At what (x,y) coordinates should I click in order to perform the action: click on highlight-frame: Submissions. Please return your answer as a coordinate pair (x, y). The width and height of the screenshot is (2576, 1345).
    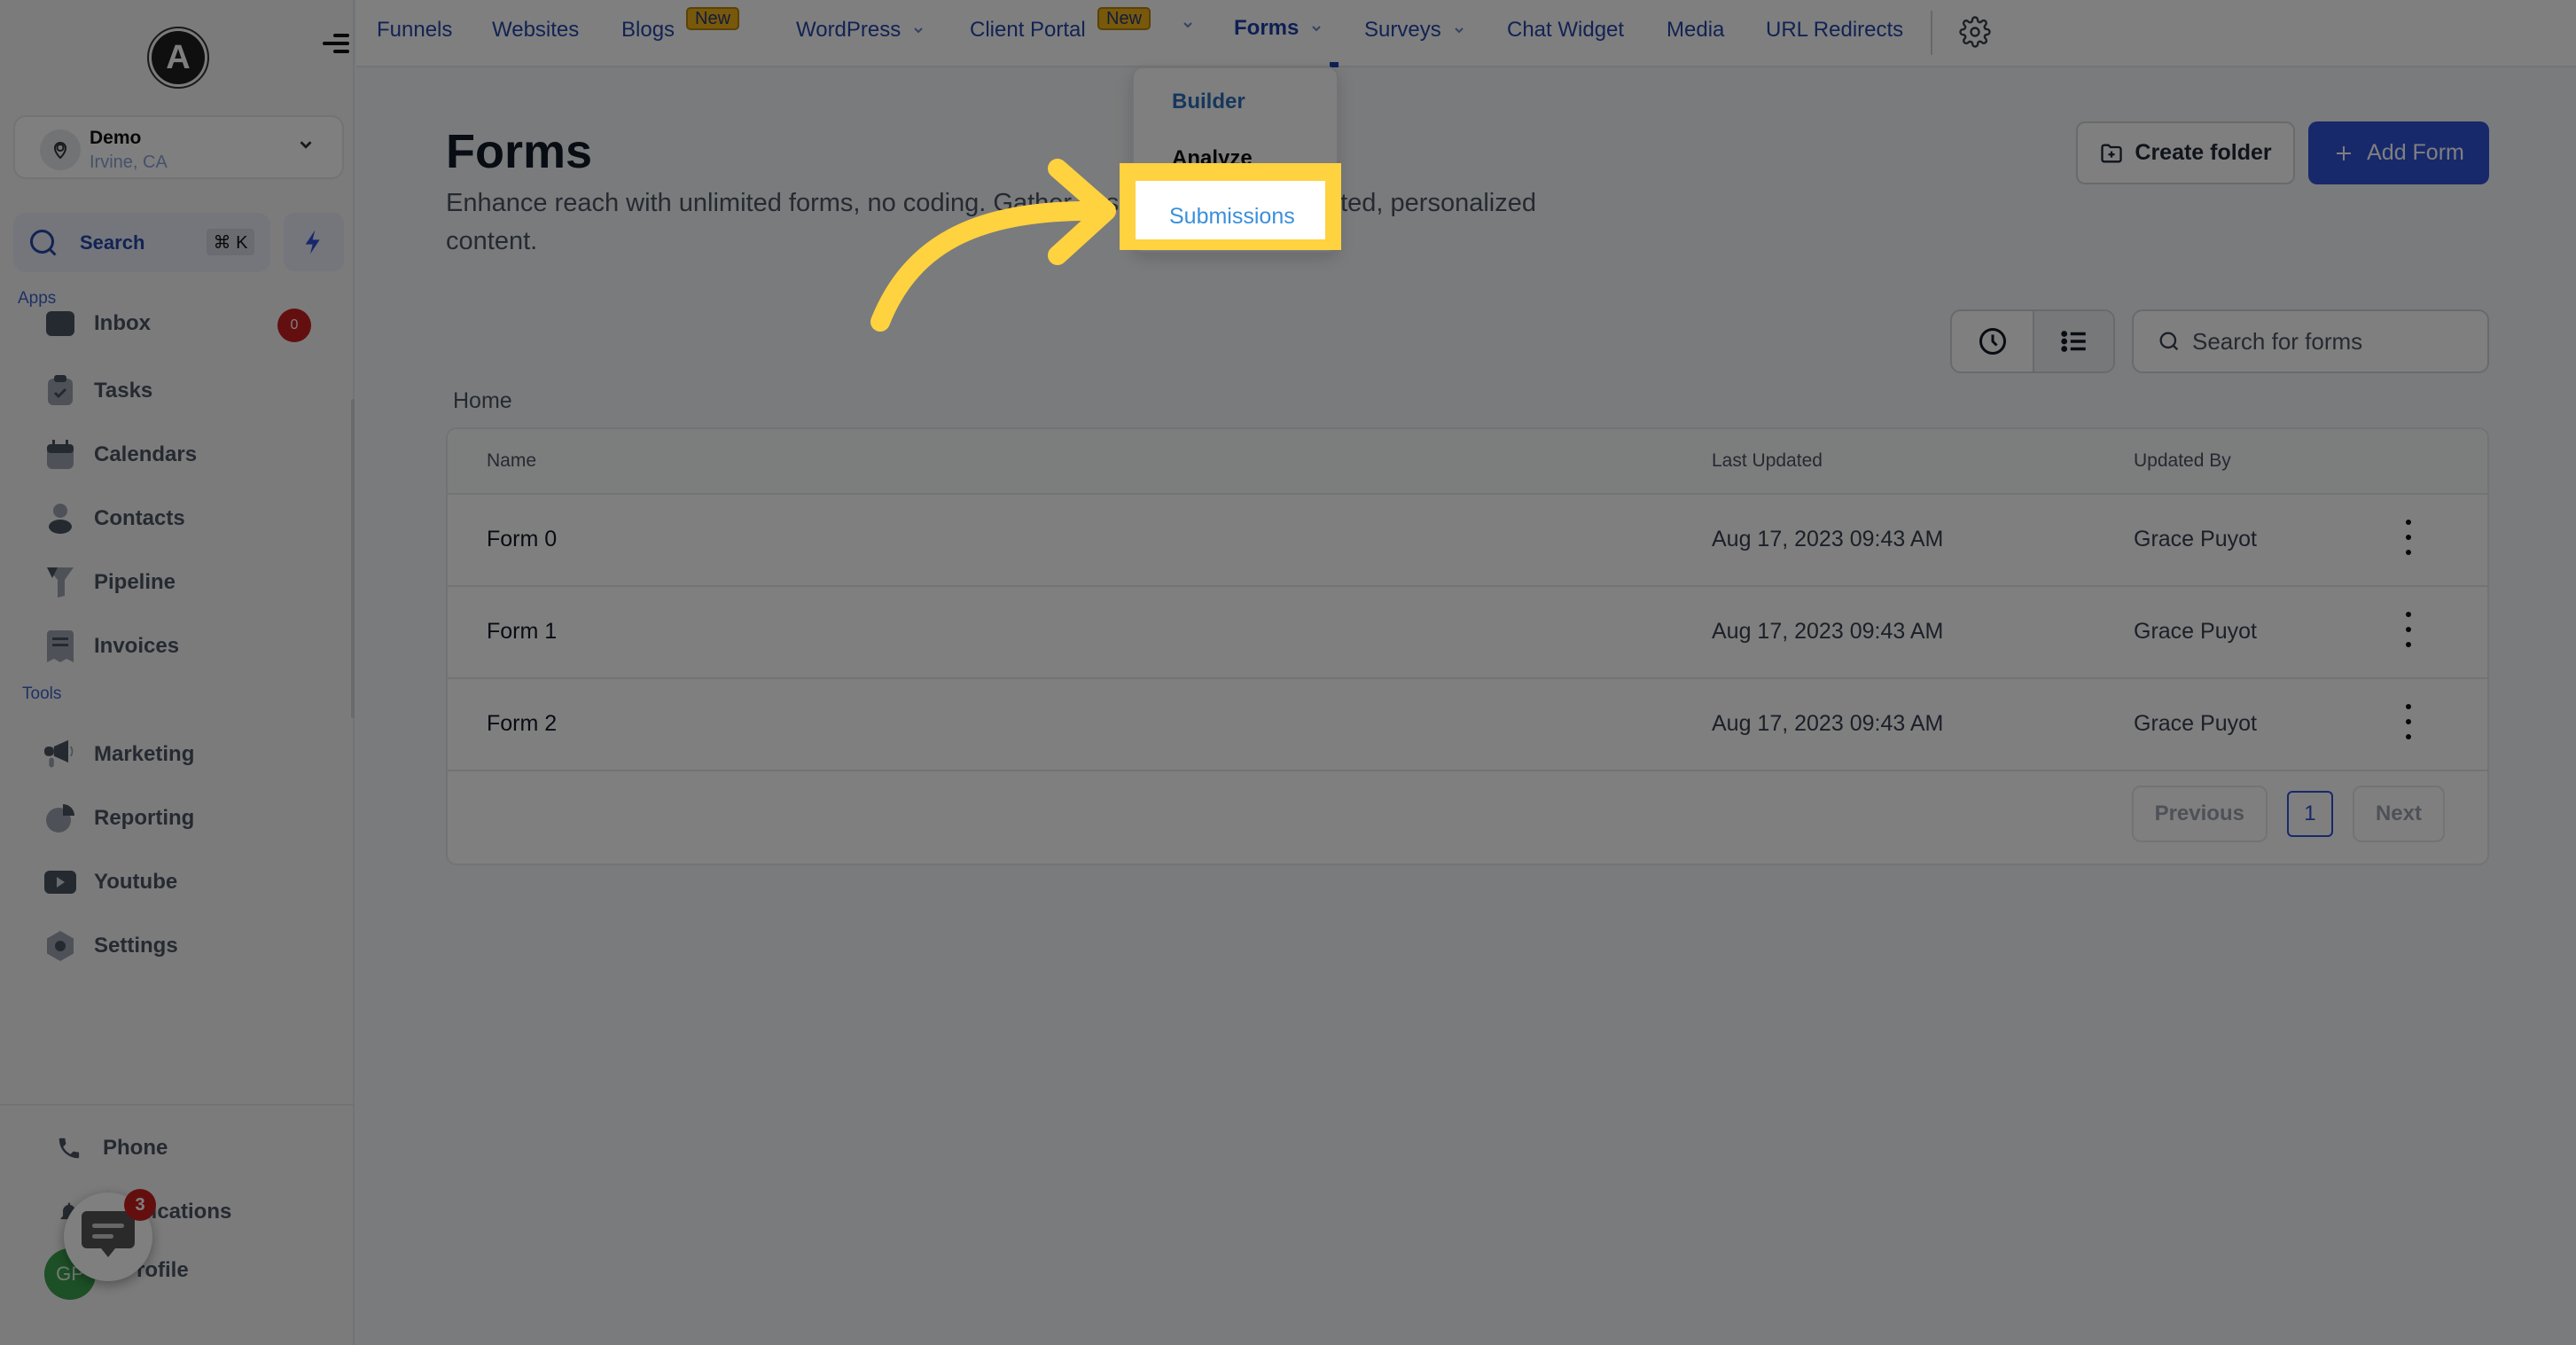
    Looking at the image, I should click on (1230, 207).